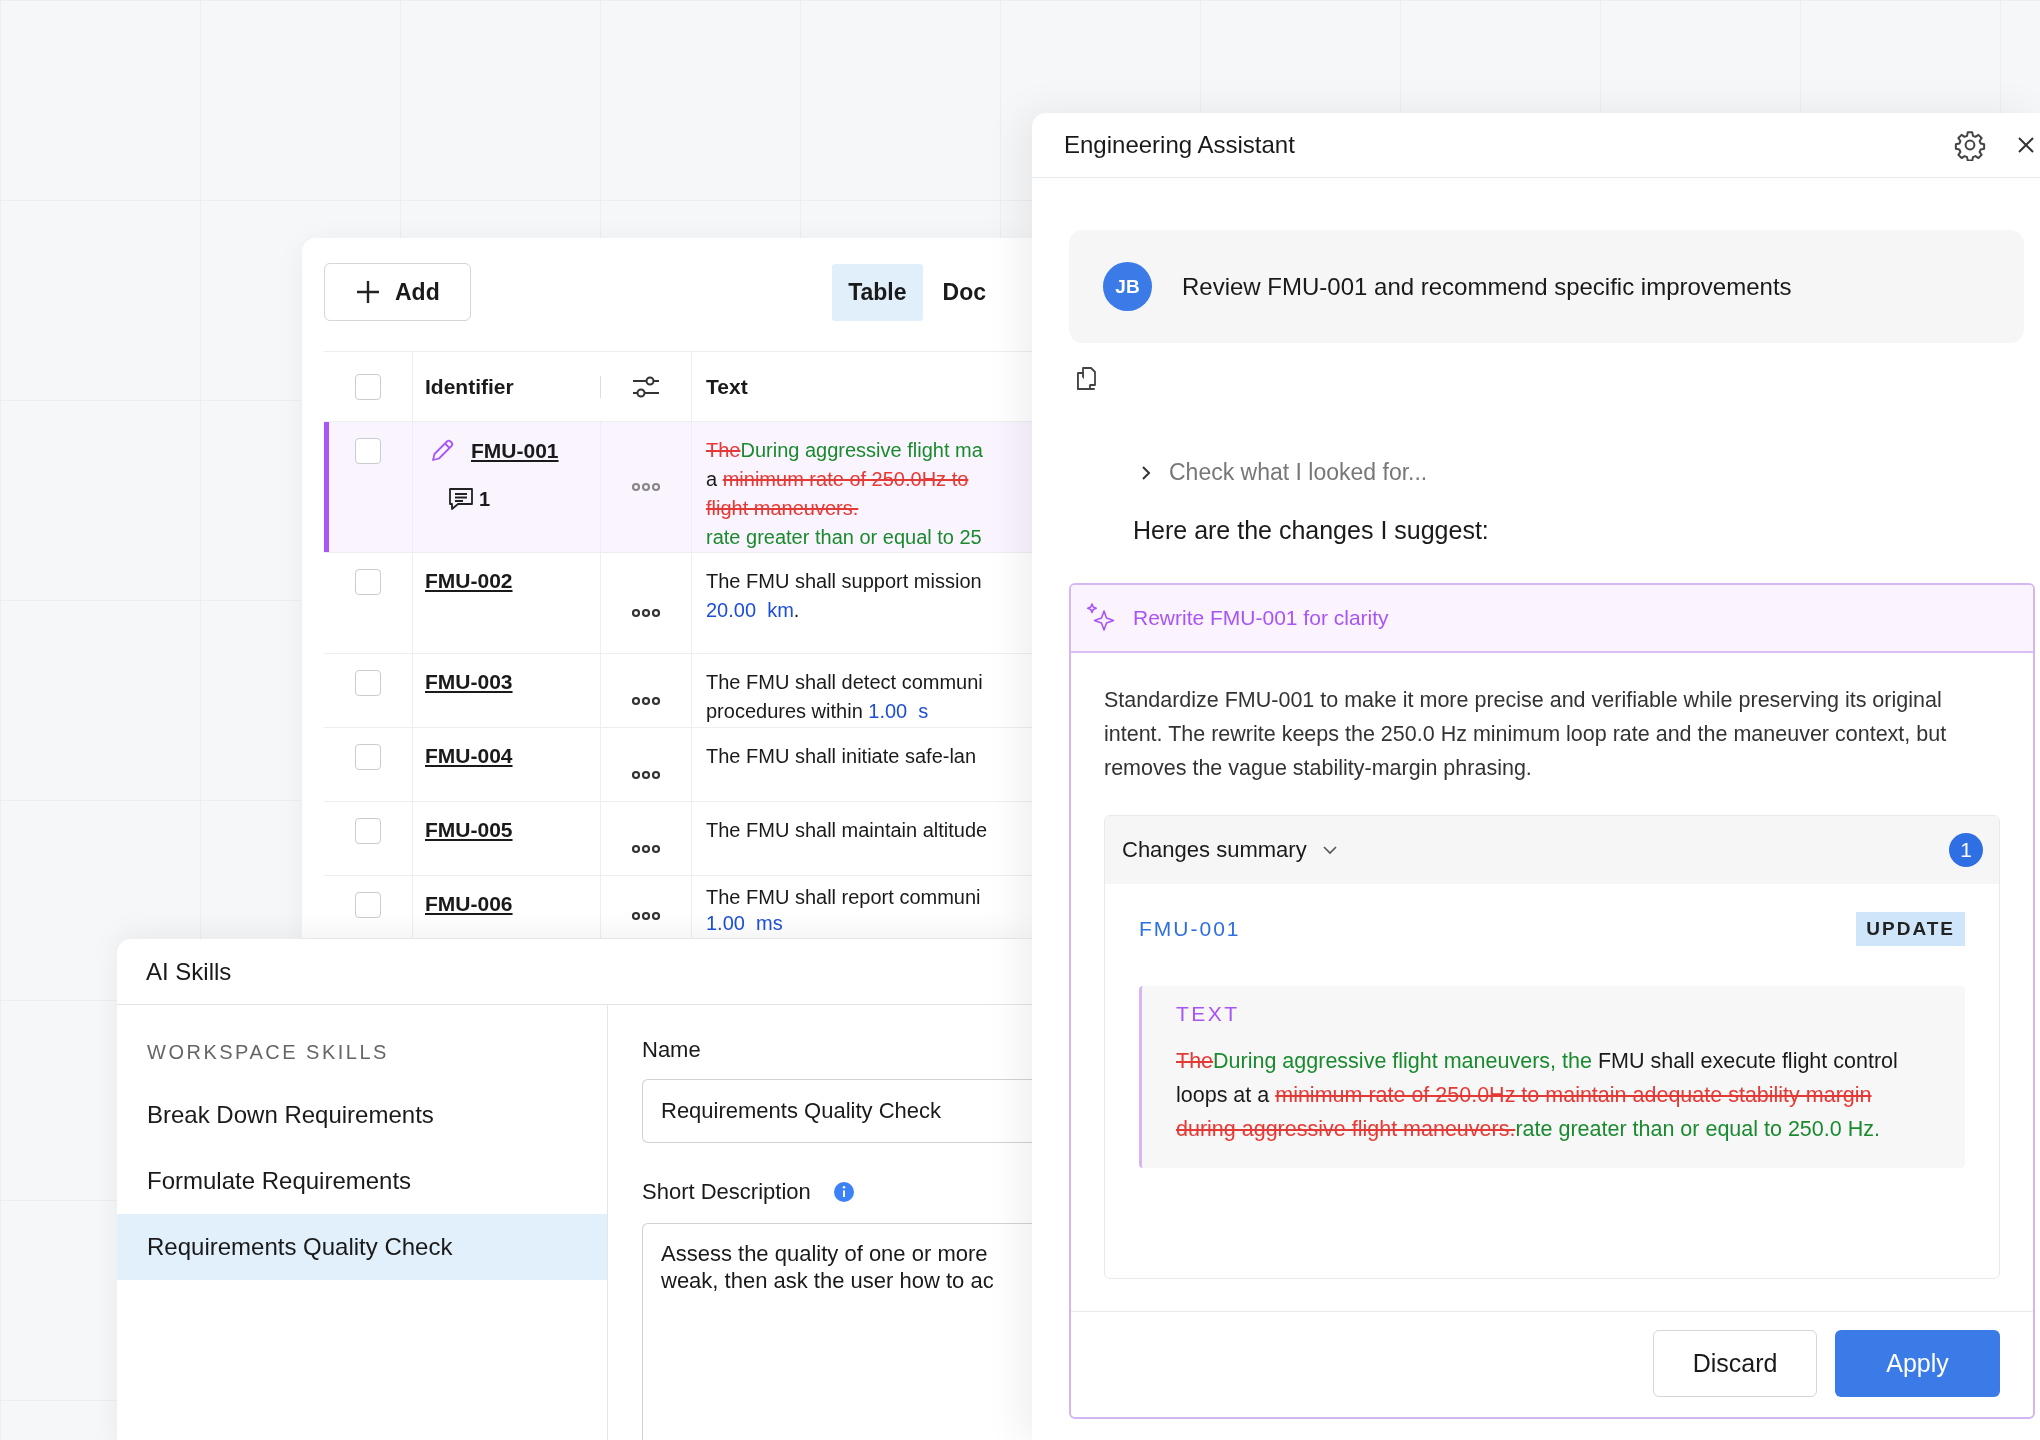 This screenshot has height=1440, width=2040. I want to click on field-label: TEXT, so click(1208, 1014).